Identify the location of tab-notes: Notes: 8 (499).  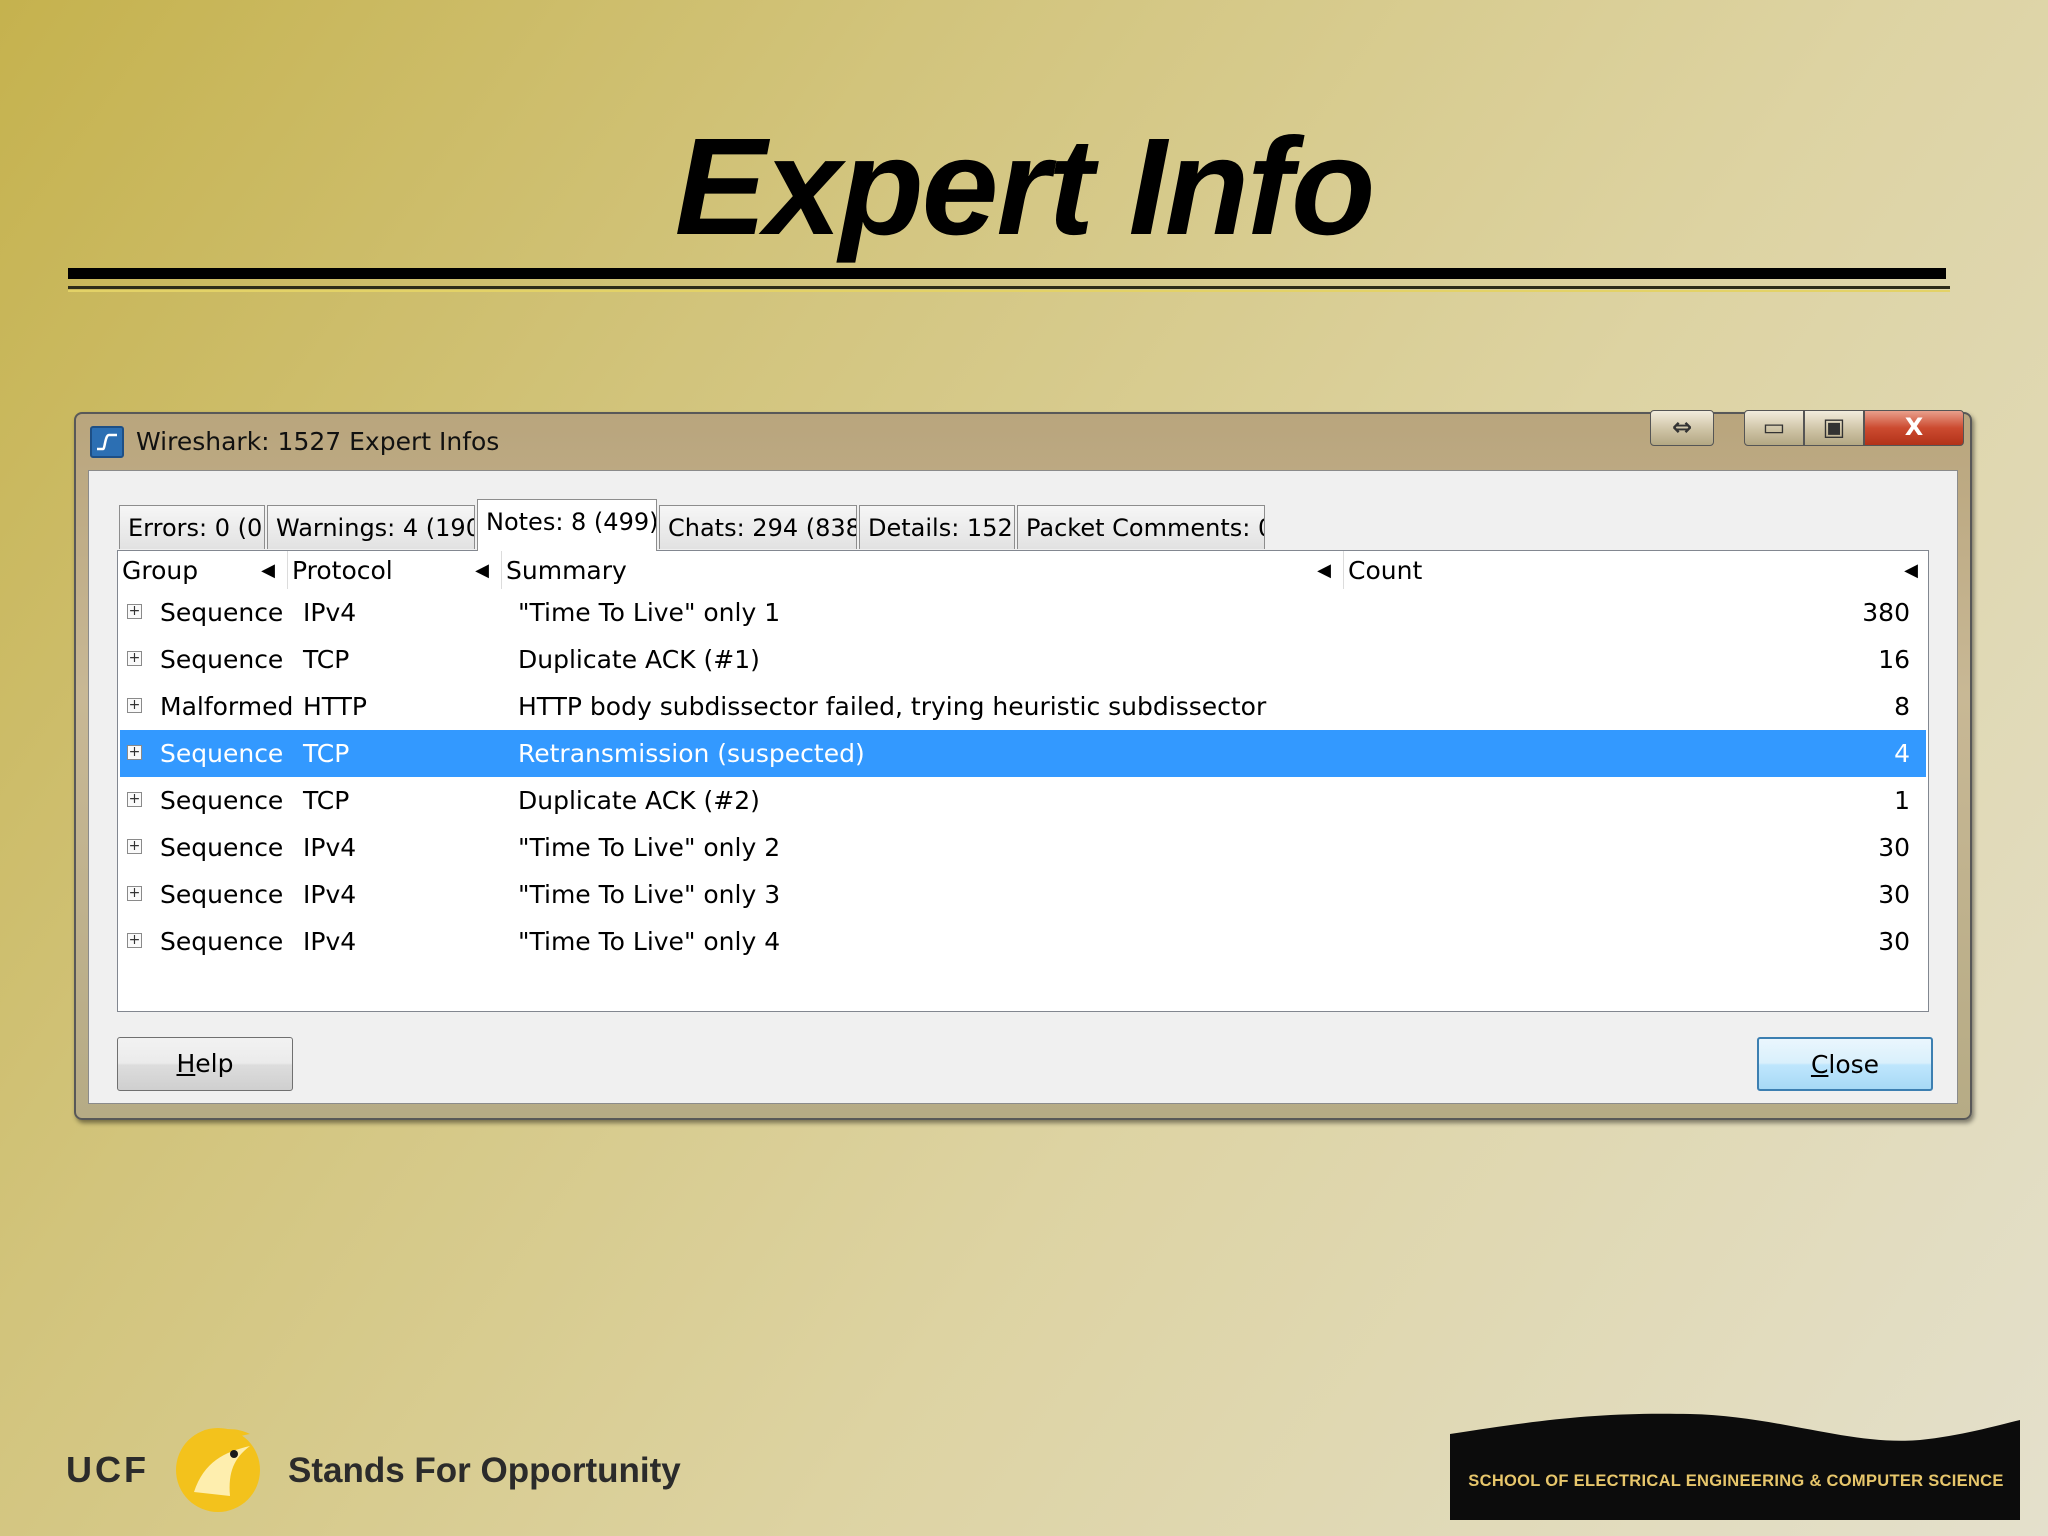
(567, 525).